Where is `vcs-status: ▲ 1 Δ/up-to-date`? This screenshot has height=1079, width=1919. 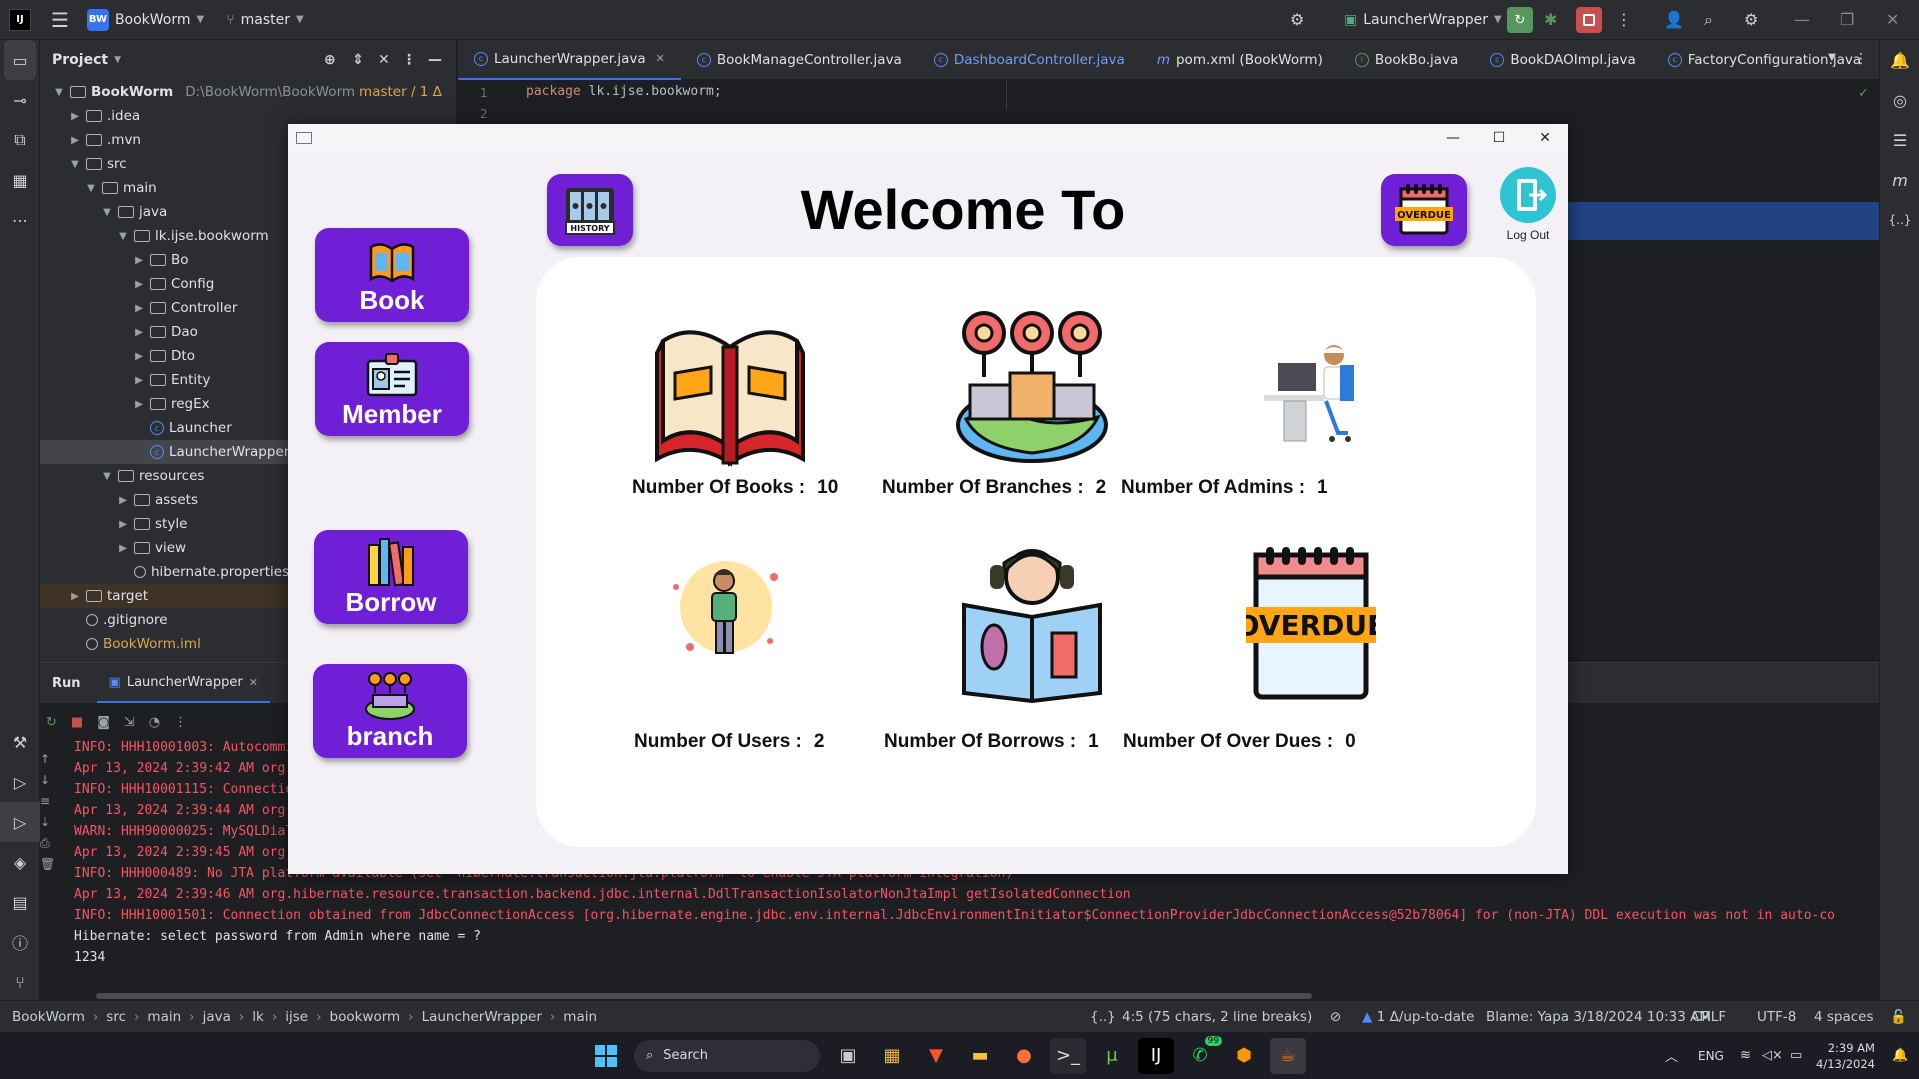
vcs-status: ▲ 1 Δ/up-to-date is located at coordinates (1418, 1017).